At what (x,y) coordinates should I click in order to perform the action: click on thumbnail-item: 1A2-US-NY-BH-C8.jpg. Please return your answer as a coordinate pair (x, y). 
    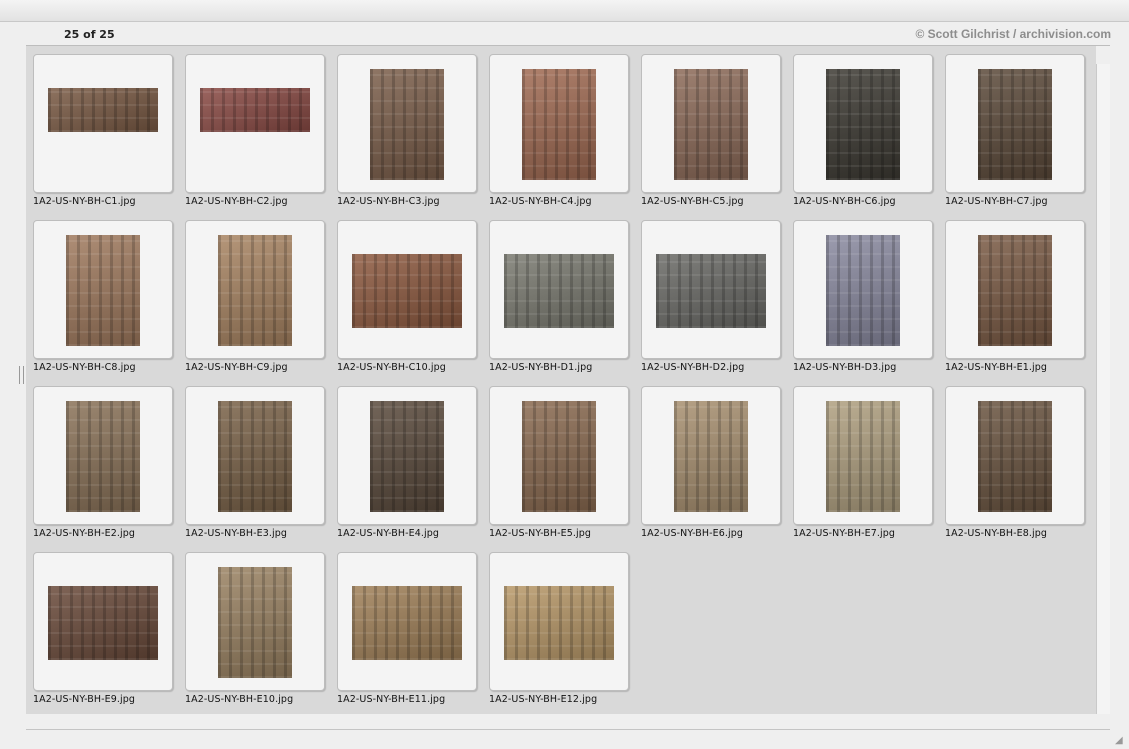
    Looking at the image, I should click on (109, 303).